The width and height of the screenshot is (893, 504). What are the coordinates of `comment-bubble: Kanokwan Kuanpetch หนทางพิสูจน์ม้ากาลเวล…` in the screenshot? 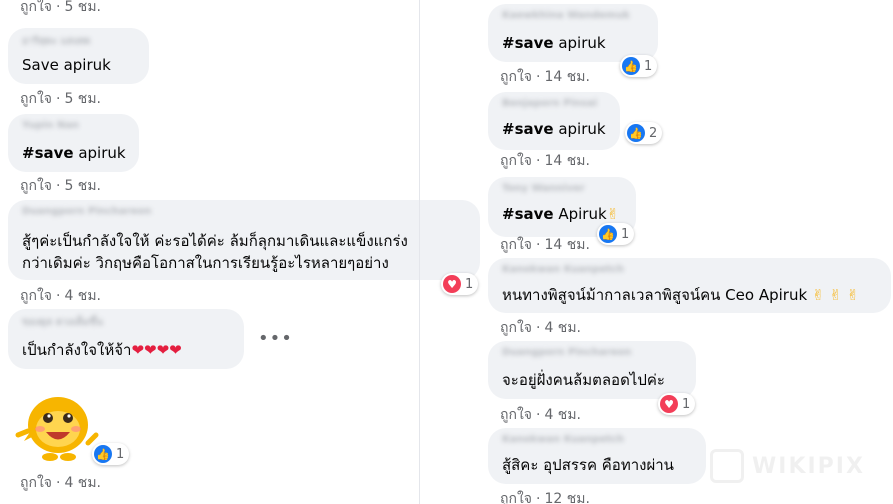 It's located at (689, 285).